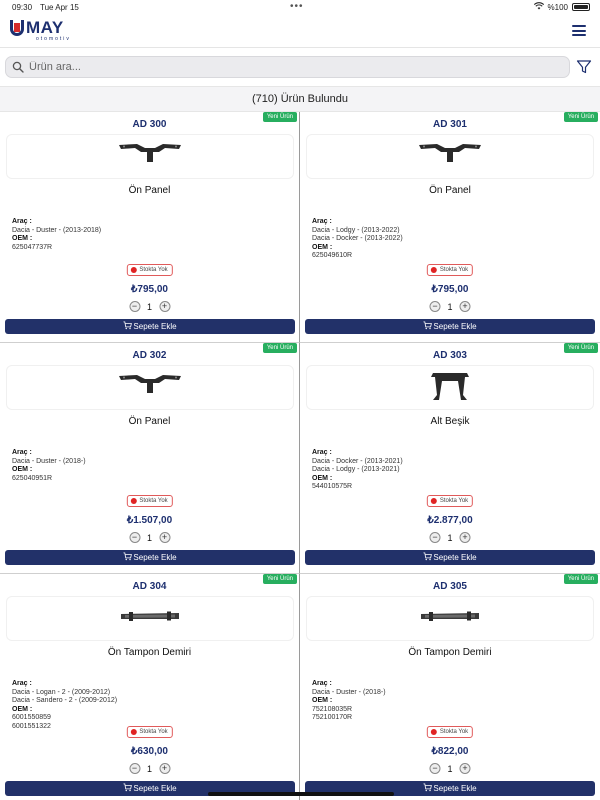 This screenshot has width=600, height=800. Describe the element at coordinates (579, 30) in the screenshot. I see `hamburger-menu-icon` at that location.